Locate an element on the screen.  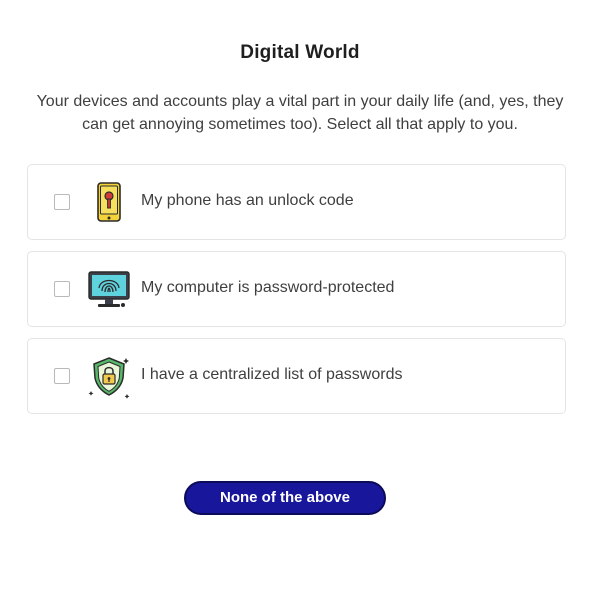
option-label: My phone has an unlock code is located at coordinates (247, 200).